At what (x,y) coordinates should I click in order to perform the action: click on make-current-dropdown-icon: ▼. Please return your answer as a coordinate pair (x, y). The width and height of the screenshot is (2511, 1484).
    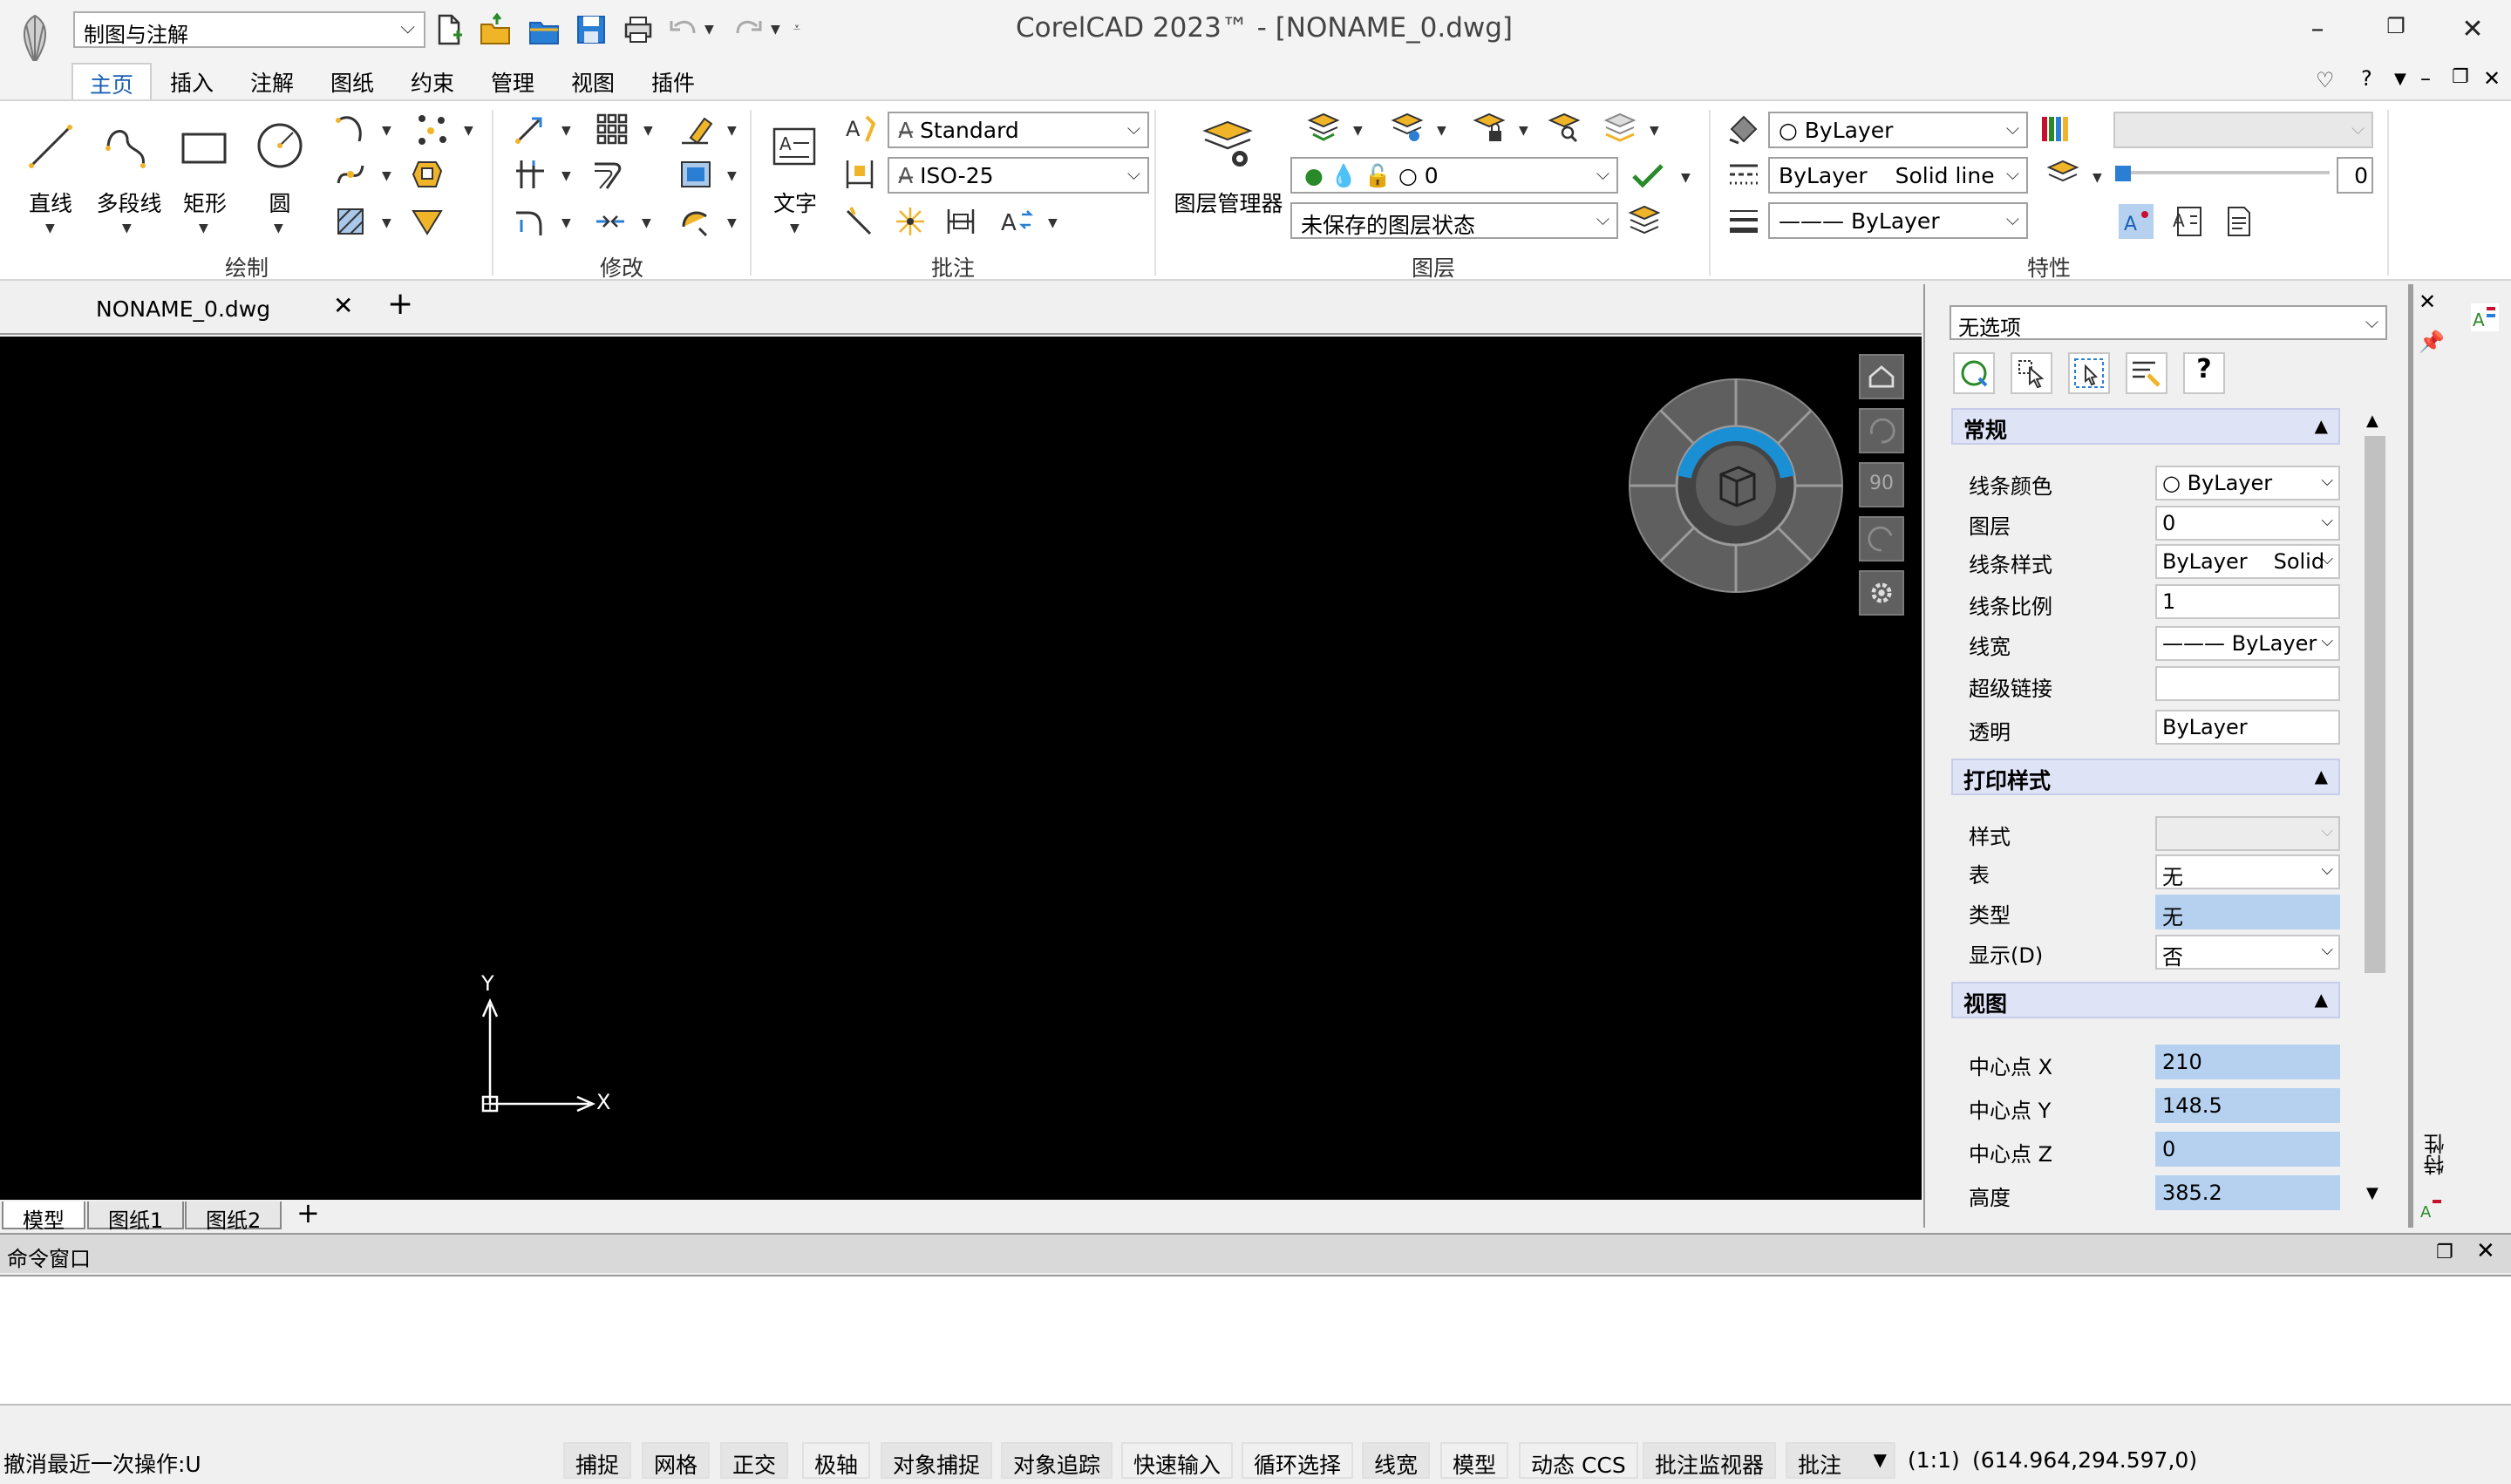
    Looking at the image, I should click on (1686, 178).